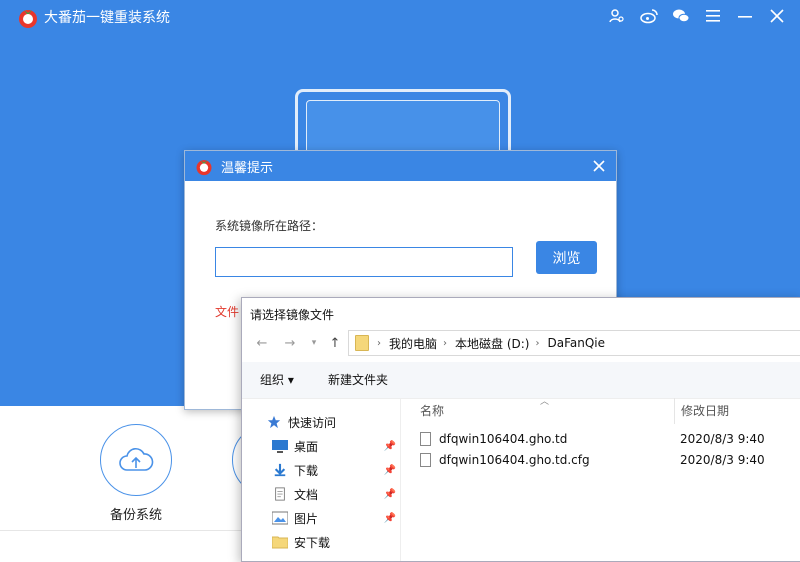 Image resolution: width=800 pixels, height=562 pixels. Describe the element at coordinates (521, 380) in the screenshot. I see `file-picker-toolbar: 组织 ▾ 新建文件夹` at that location.